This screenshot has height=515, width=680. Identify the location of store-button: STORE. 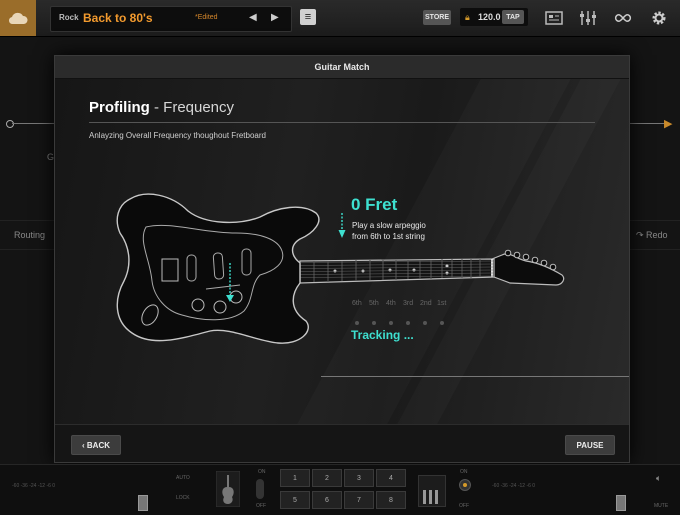
(437, 17).